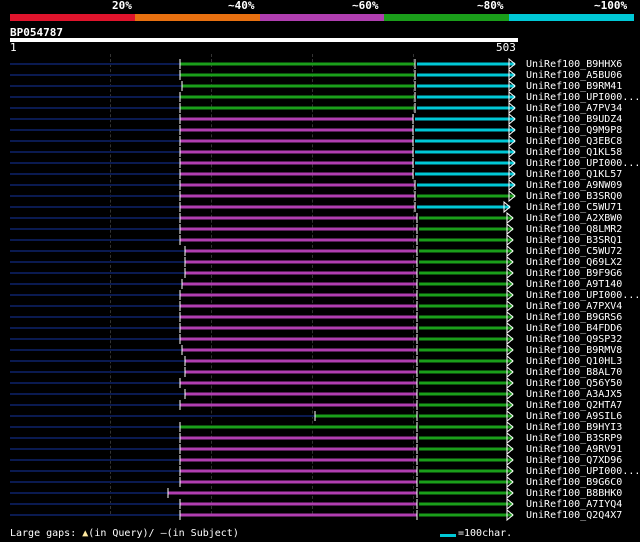 This screenshot has width=640, height=542. What do you see at coordinates (320, 438) in the screenshot?
I see `hit-row: UniRef100_B3SRP9` at bounding box center [320, 438].